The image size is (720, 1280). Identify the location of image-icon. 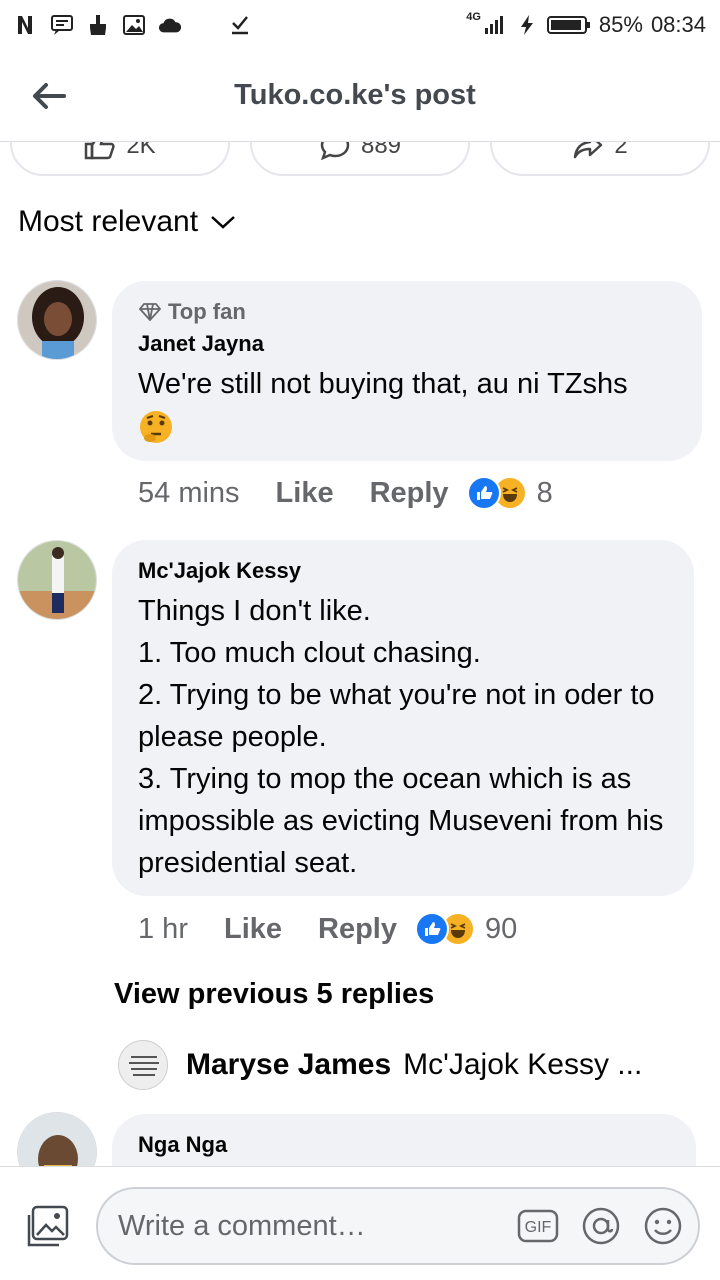
(134, 25).